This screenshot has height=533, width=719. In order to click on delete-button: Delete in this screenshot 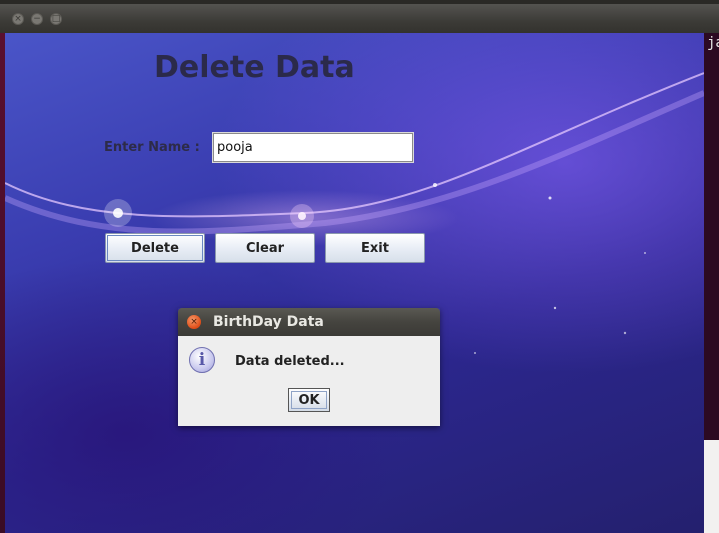, I will do `click(155, 248)`.